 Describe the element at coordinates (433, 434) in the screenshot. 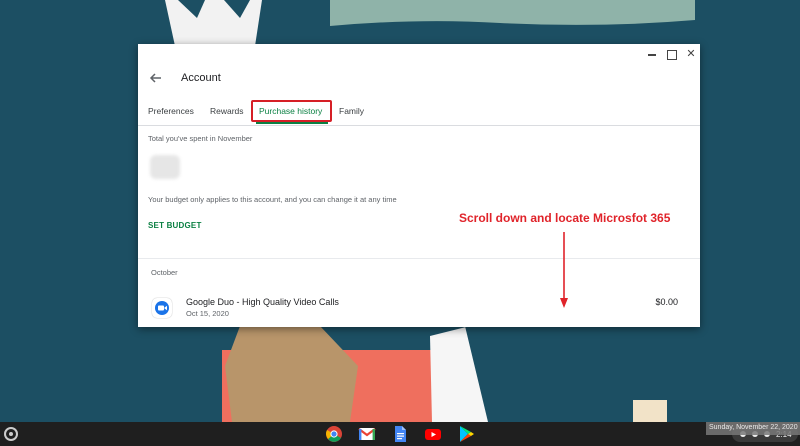

I see `youtube-icon` at that location.